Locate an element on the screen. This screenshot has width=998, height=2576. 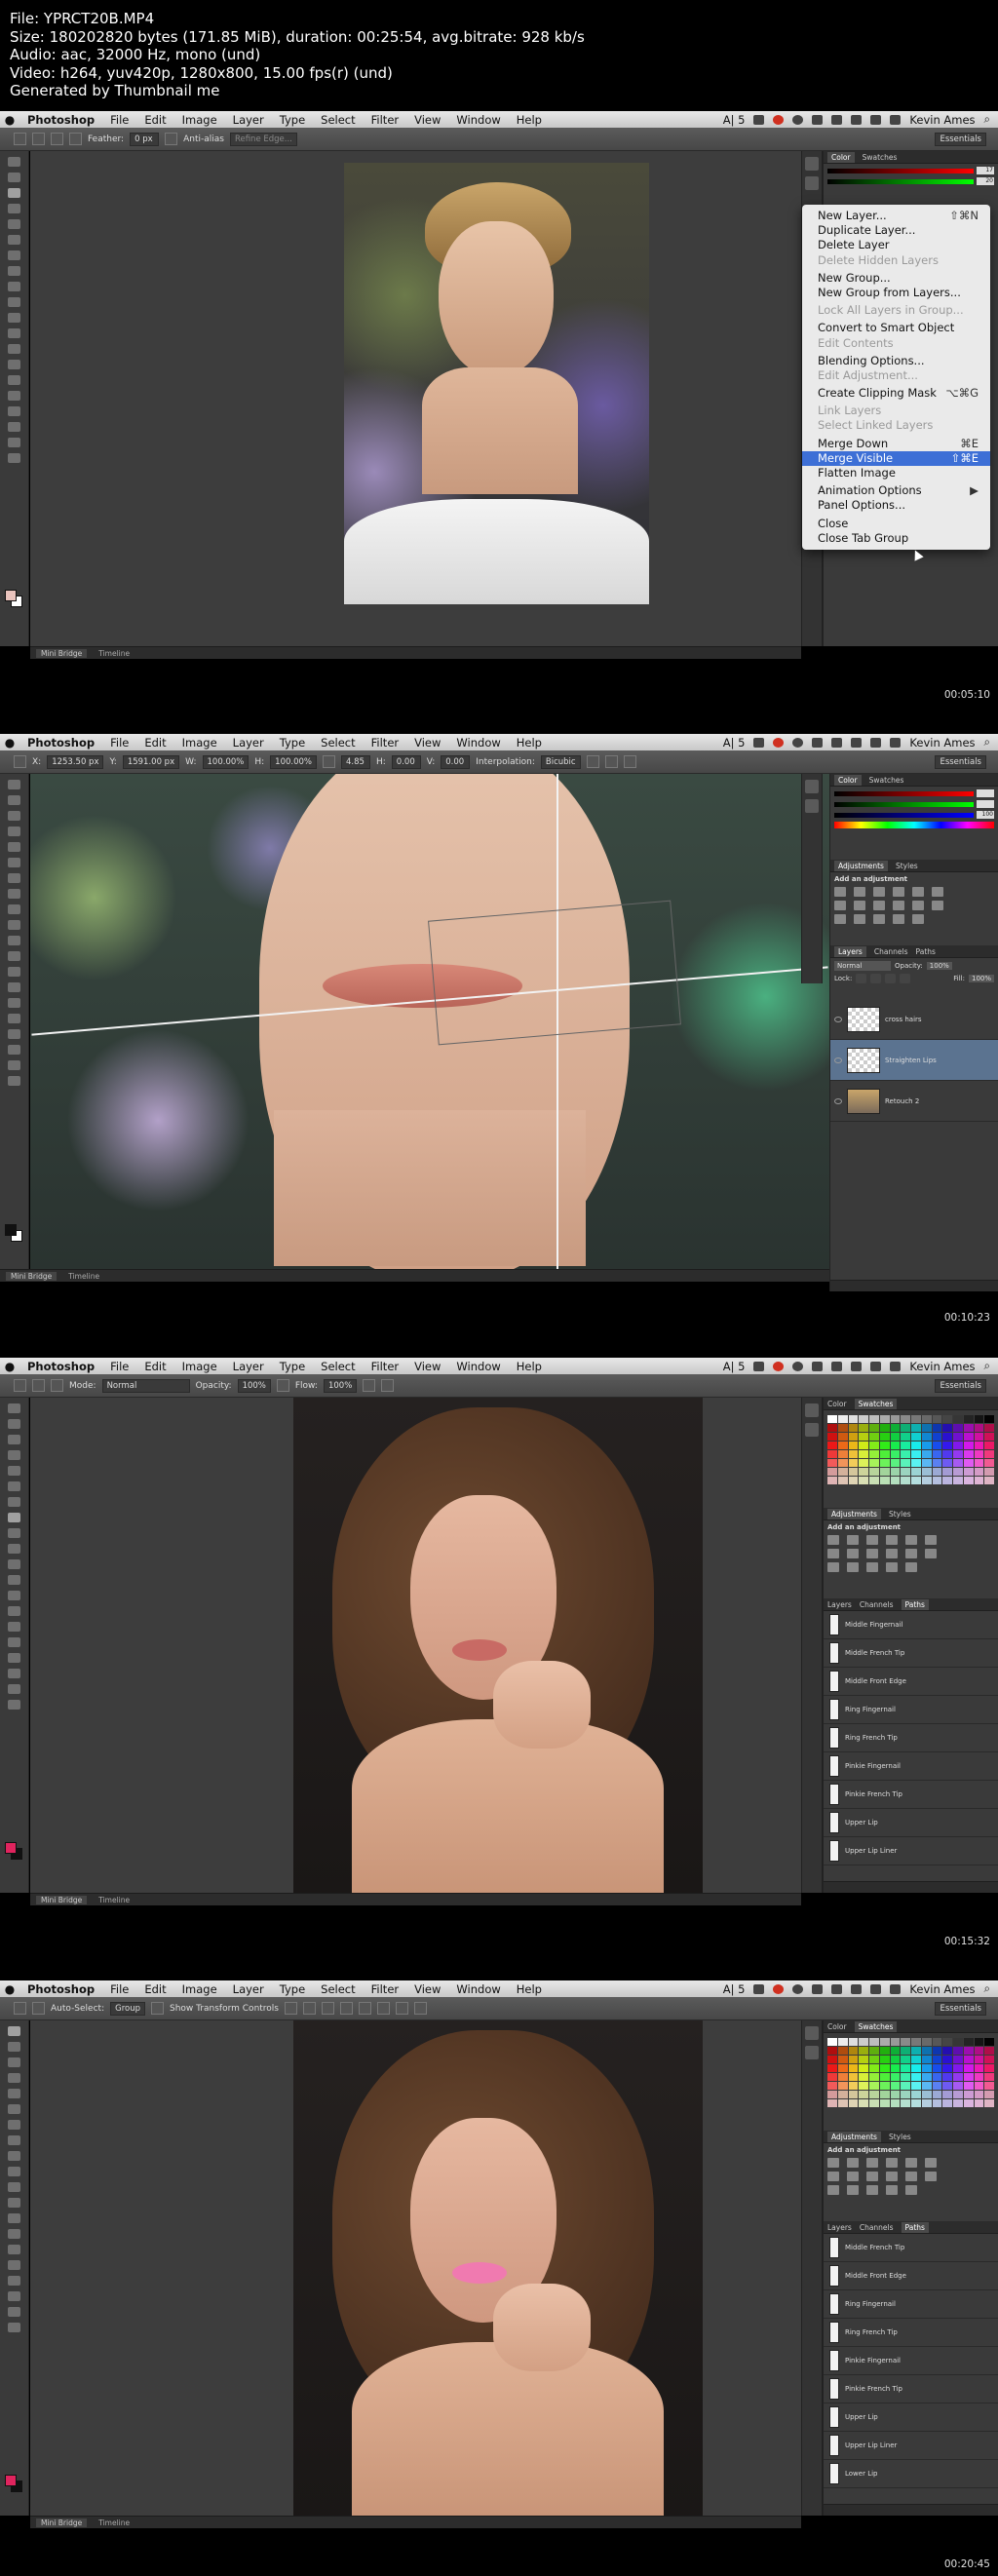
tray-bluetooth-icon is located at coordinates (837, 742).